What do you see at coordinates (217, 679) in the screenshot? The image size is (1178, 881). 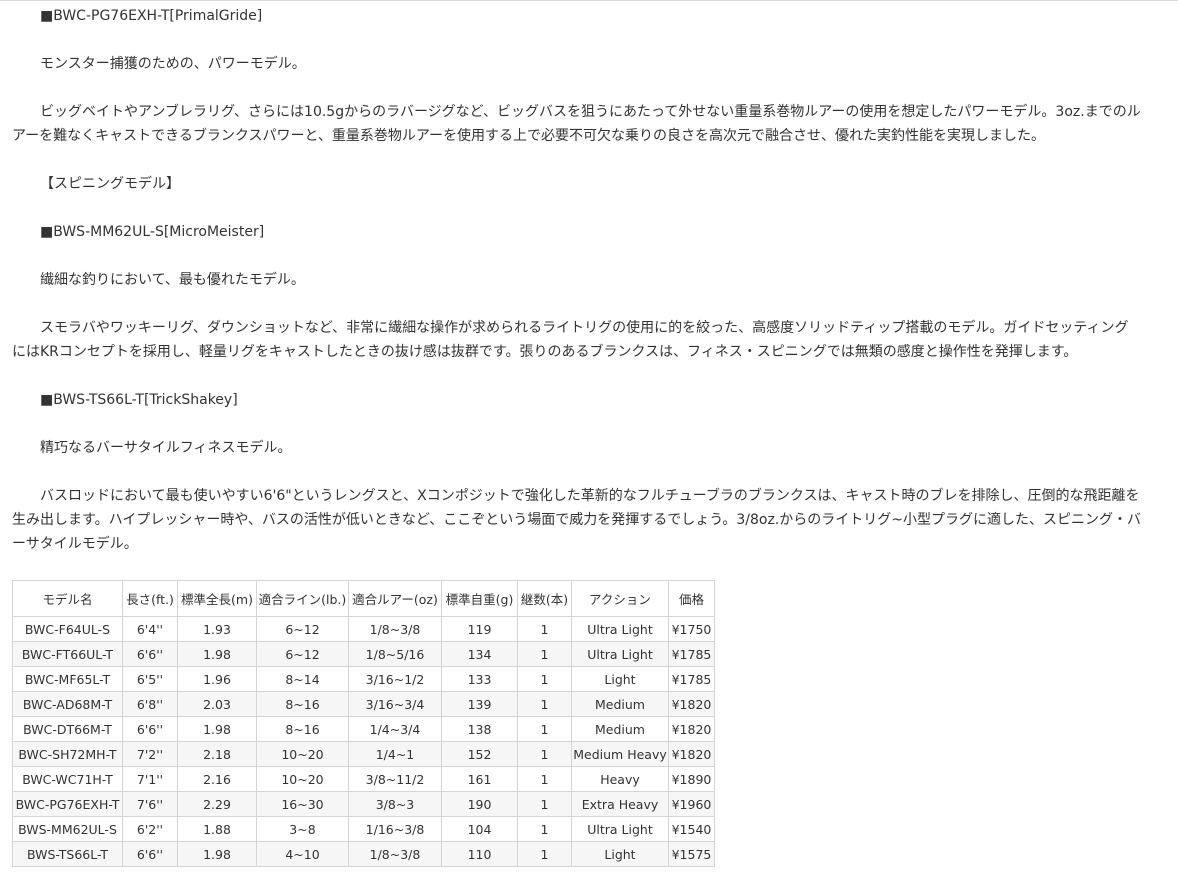 I see `cell-total-length: 1.96` at bounding box center [217, 679].